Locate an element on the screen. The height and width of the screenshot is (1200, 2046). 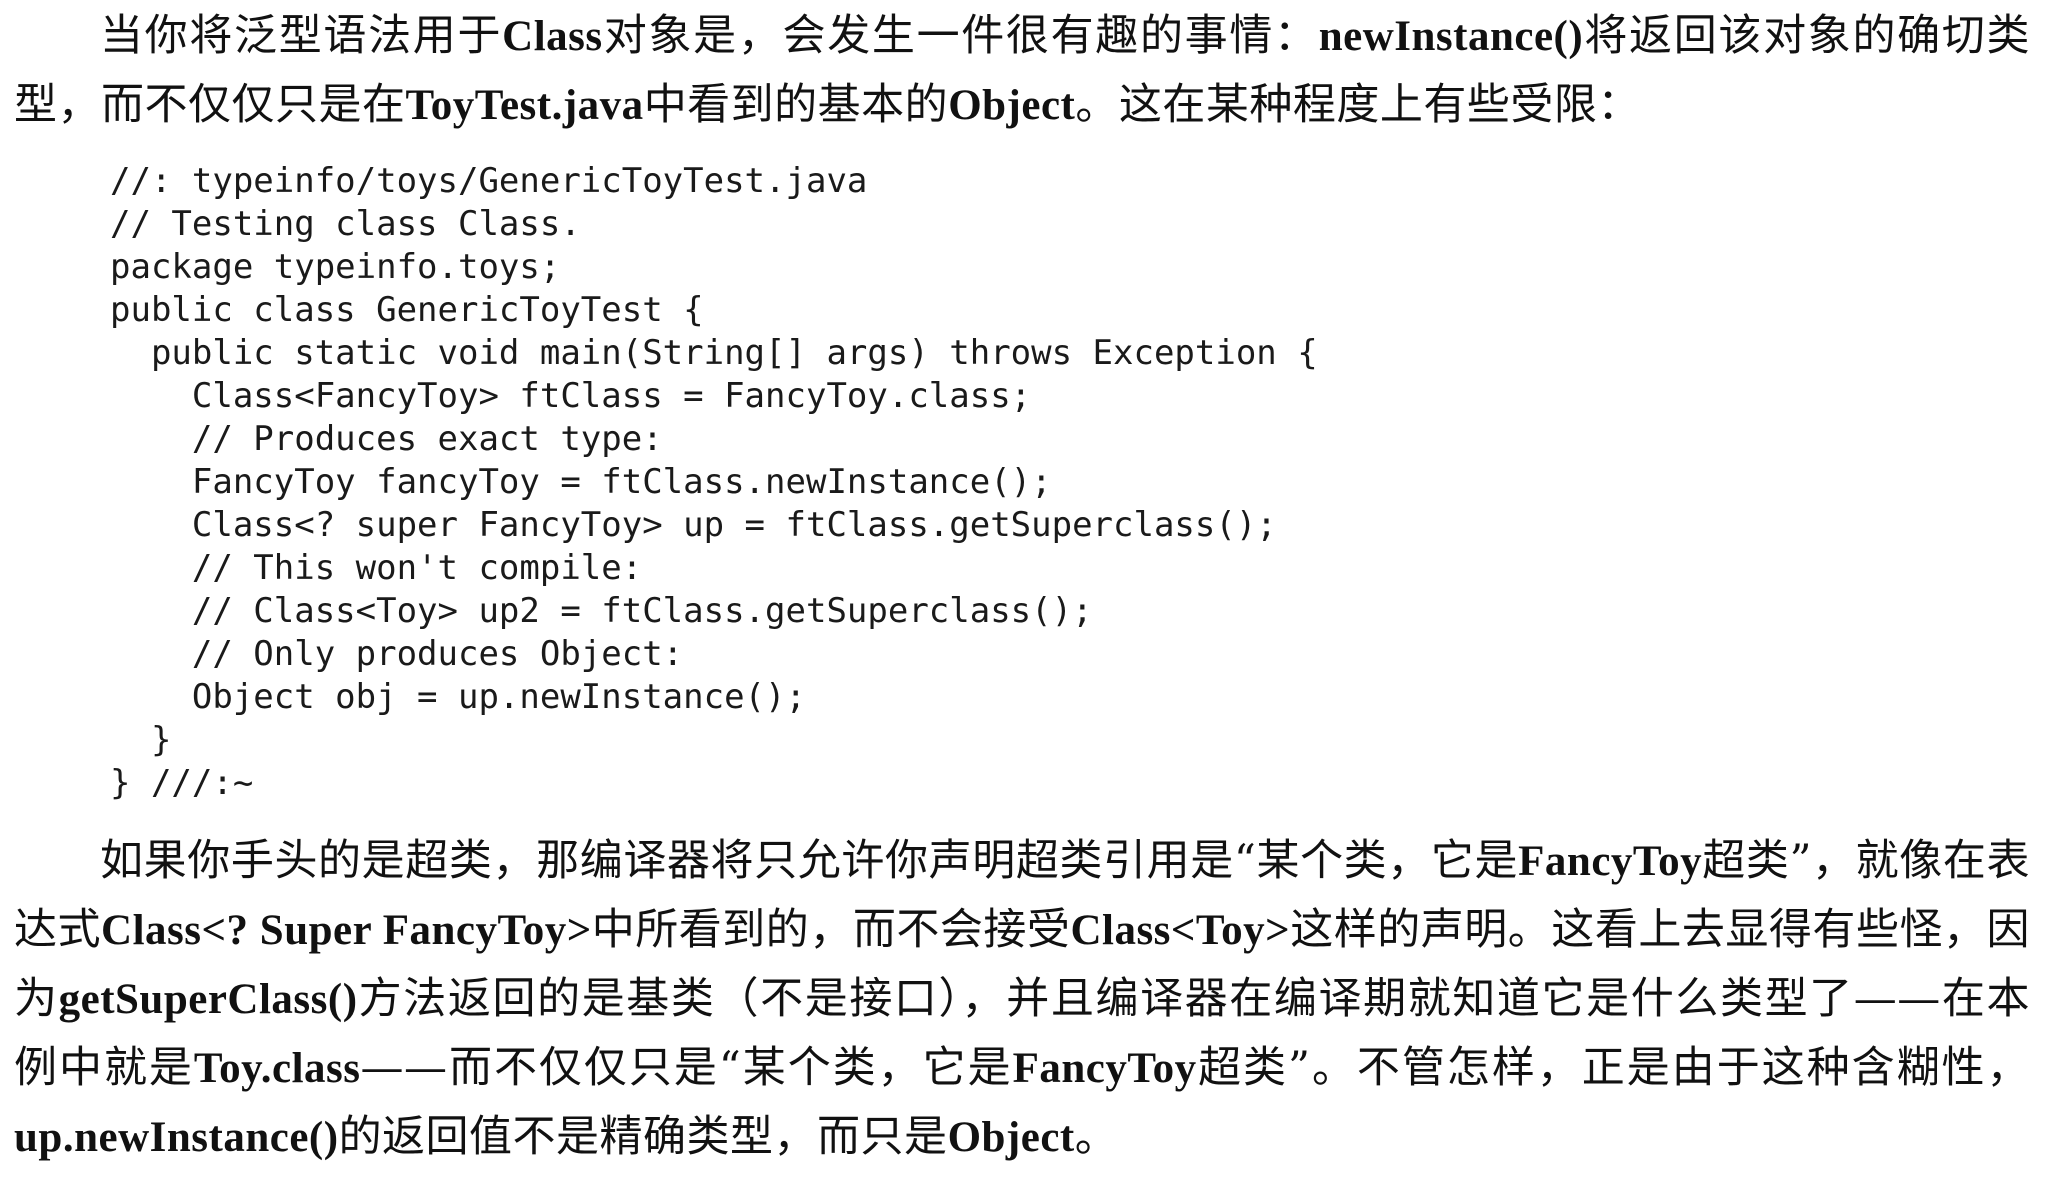
explanation-text: 中所看到的，而不会接受 is located at coordinates (831, 930).